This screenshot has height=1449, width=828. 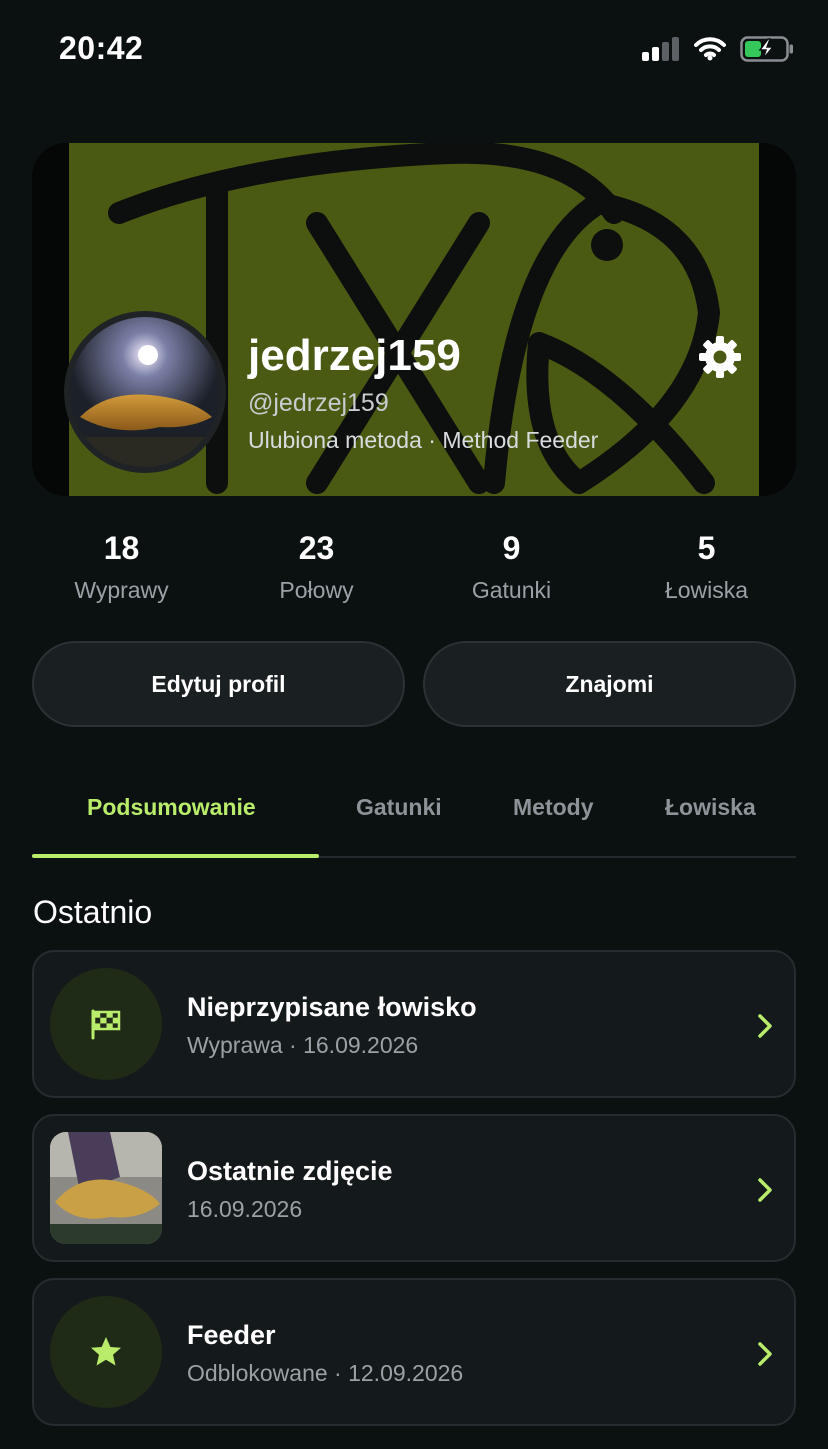 I want to click on stat-value: 9, so click(x=511, y=548).